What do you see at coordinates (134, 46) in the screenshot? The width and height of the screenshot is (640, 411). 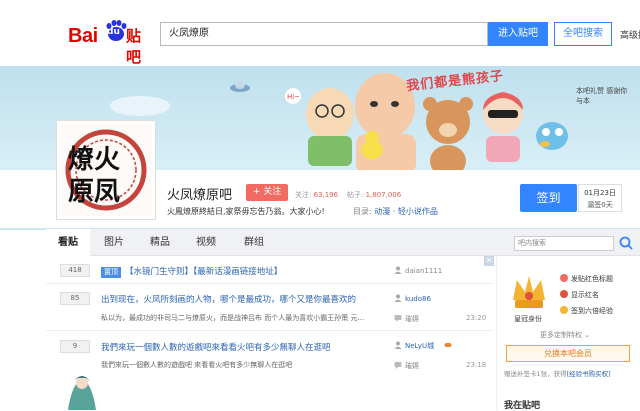 I see `logo-tieba-text: 贴吧` at bounding box center [134, 46].